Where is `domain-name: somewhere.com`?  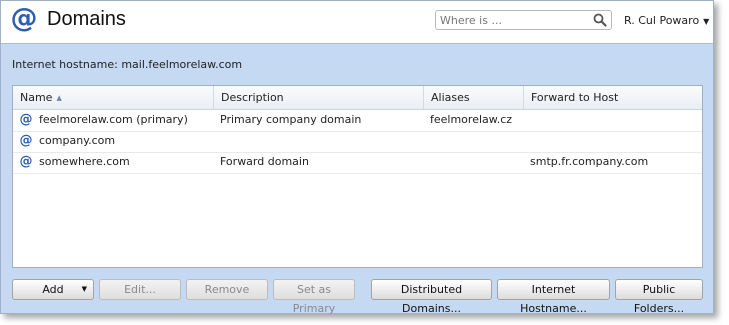 domain-name: somewhere.com is located at coordinates (84, 161).